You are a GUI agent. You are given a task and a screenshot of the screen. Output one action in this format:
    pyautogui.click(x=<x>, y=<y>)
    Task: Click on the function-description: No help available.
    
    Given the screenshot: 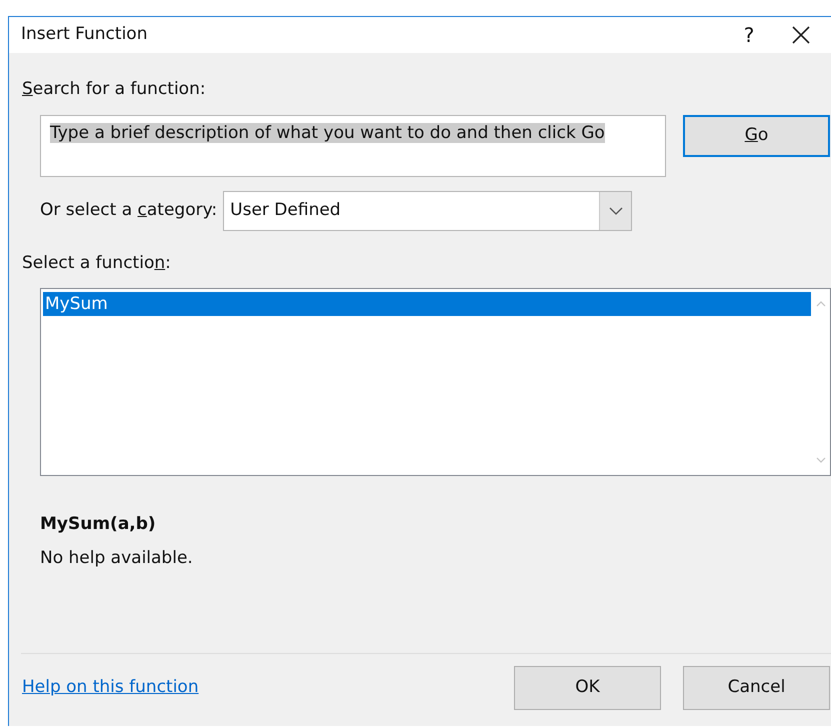 What is the action you would take?
    pyautogui.click(x=116, y=558)
    